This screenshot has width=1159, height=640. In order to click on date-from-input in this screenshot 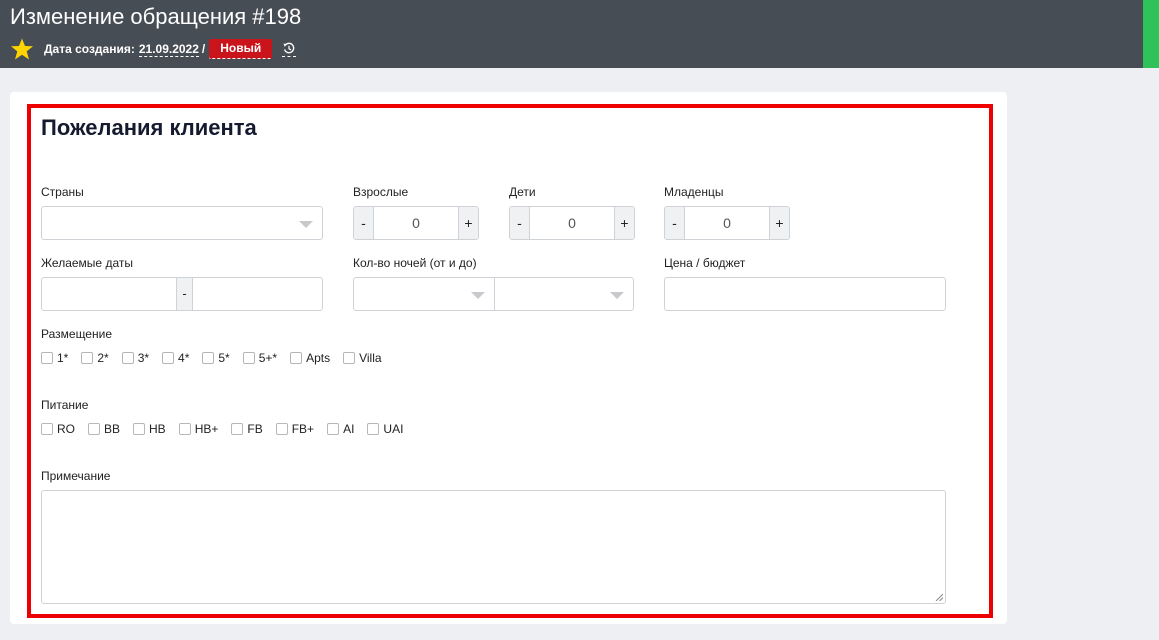, I will do `click(109, 294)`.